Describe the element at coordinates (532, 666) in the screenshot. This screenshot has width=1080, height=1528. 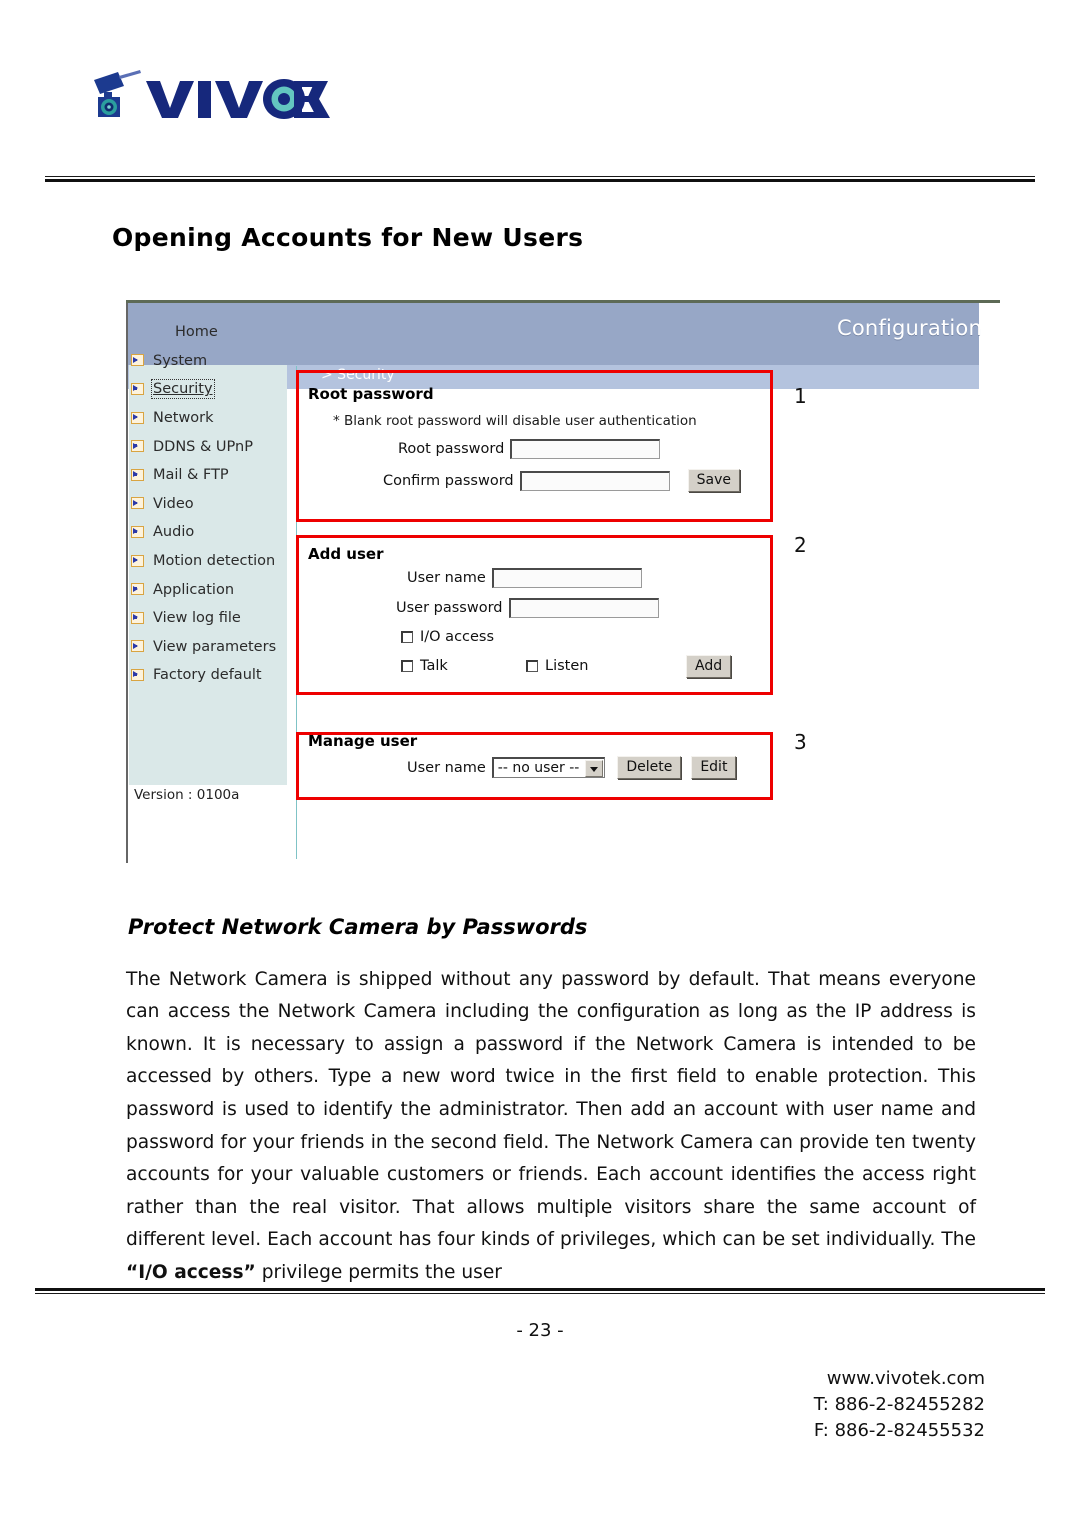
I see `listen-checkbox` at that location.